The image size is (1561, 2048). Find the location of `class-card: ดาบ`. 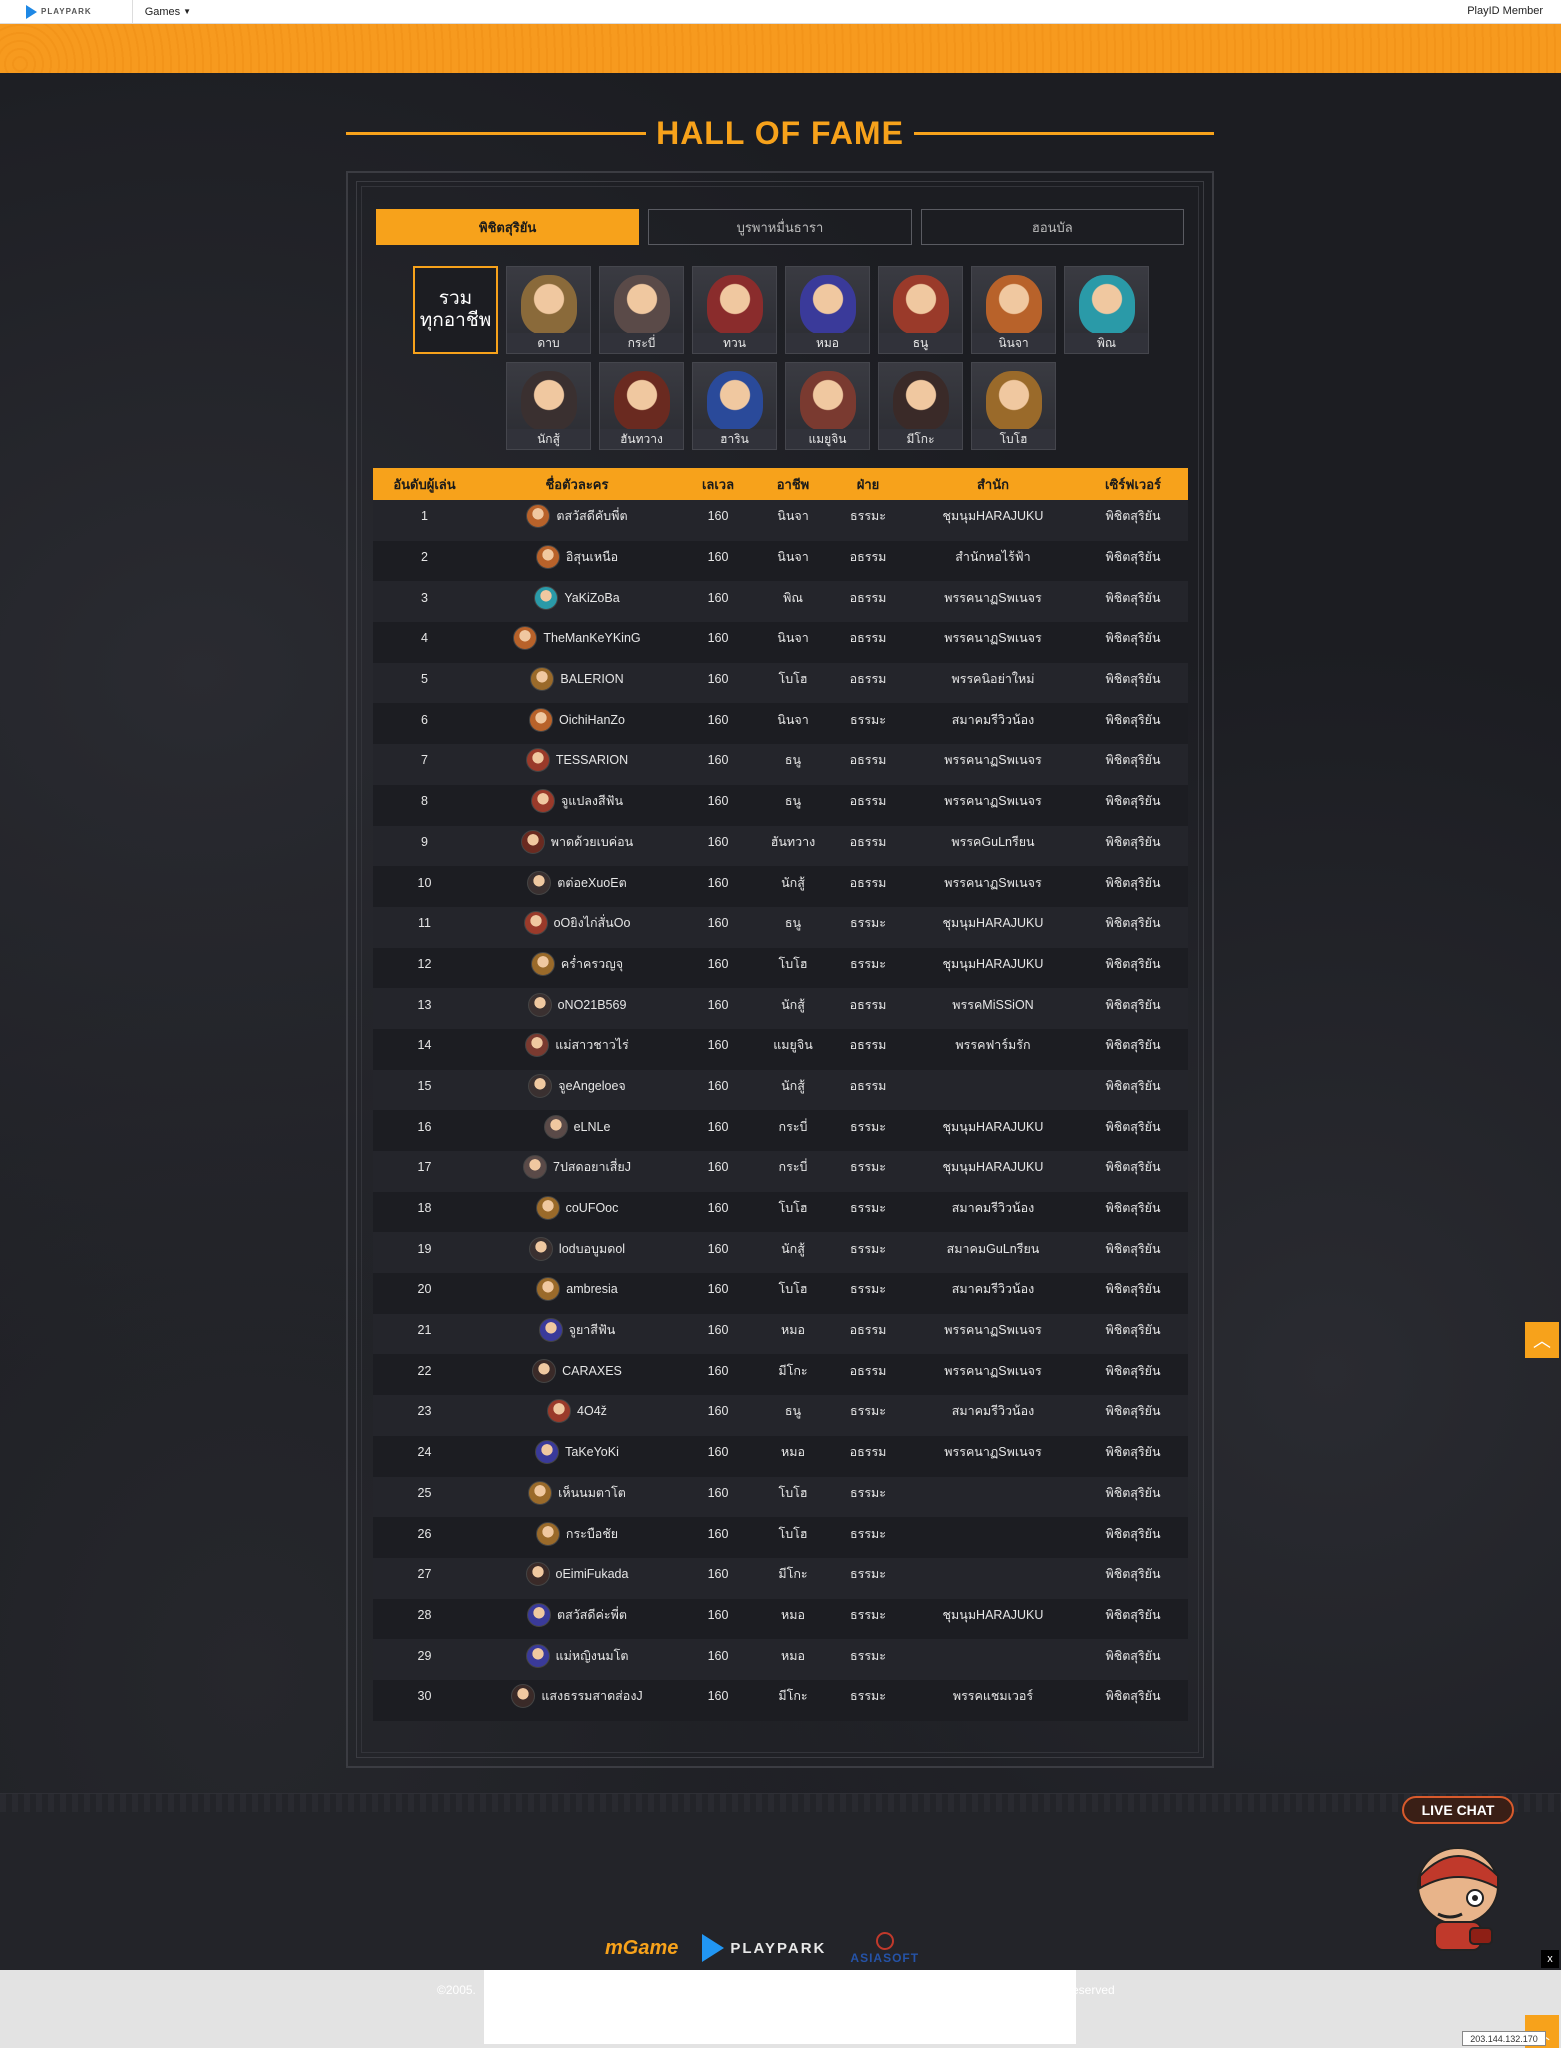

class-card: ดาบ is located at coordinates (548, 310).